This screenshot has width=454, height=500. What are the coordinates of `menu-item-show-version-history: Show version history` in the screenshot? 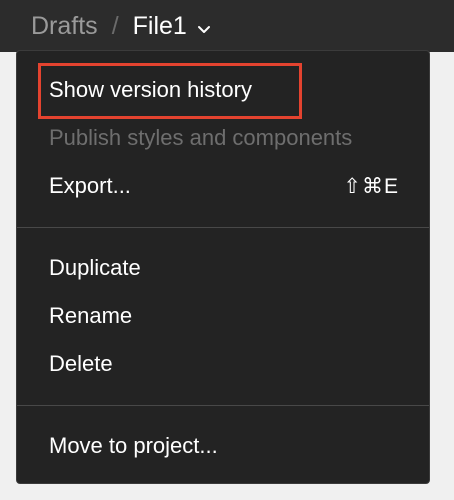 It's located at (223, 90).